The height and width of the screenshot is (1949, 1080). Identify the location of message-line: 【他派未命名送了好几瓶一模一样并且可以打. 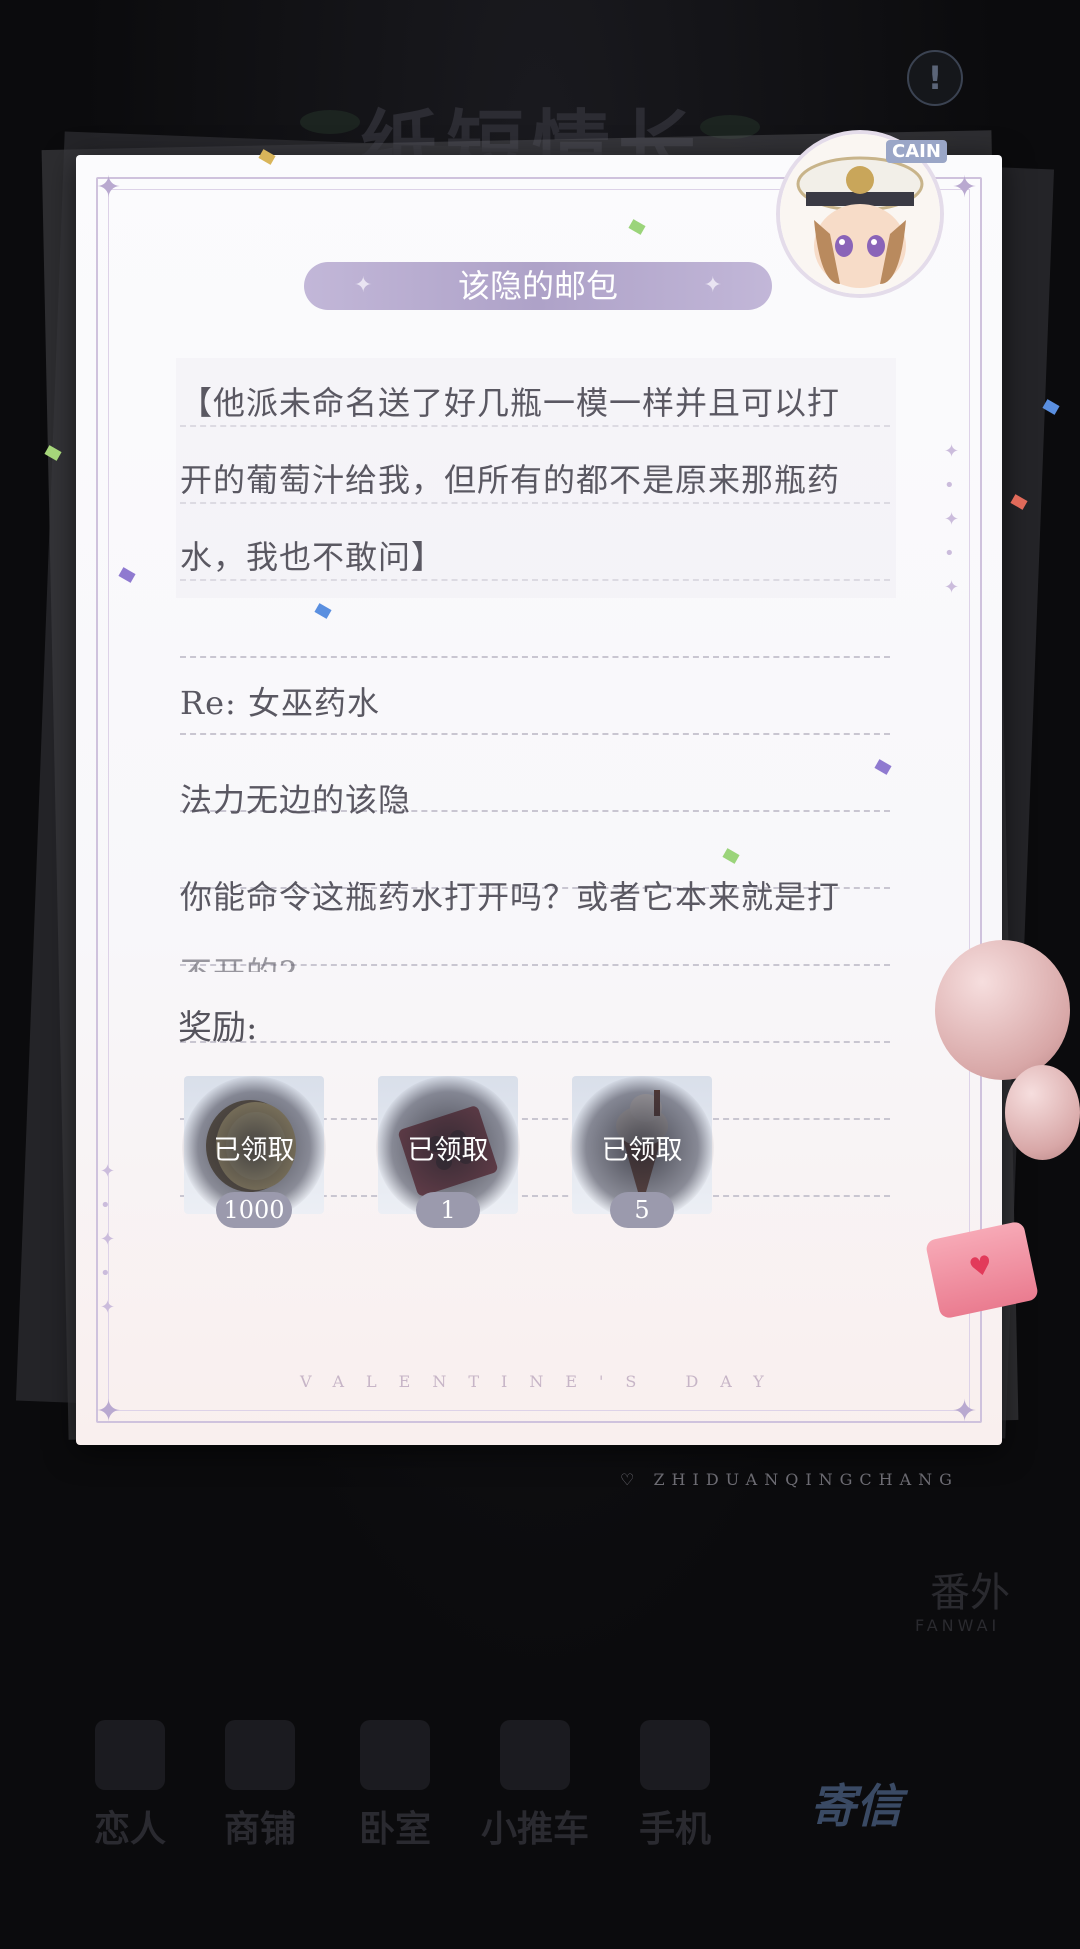
(510, 403).